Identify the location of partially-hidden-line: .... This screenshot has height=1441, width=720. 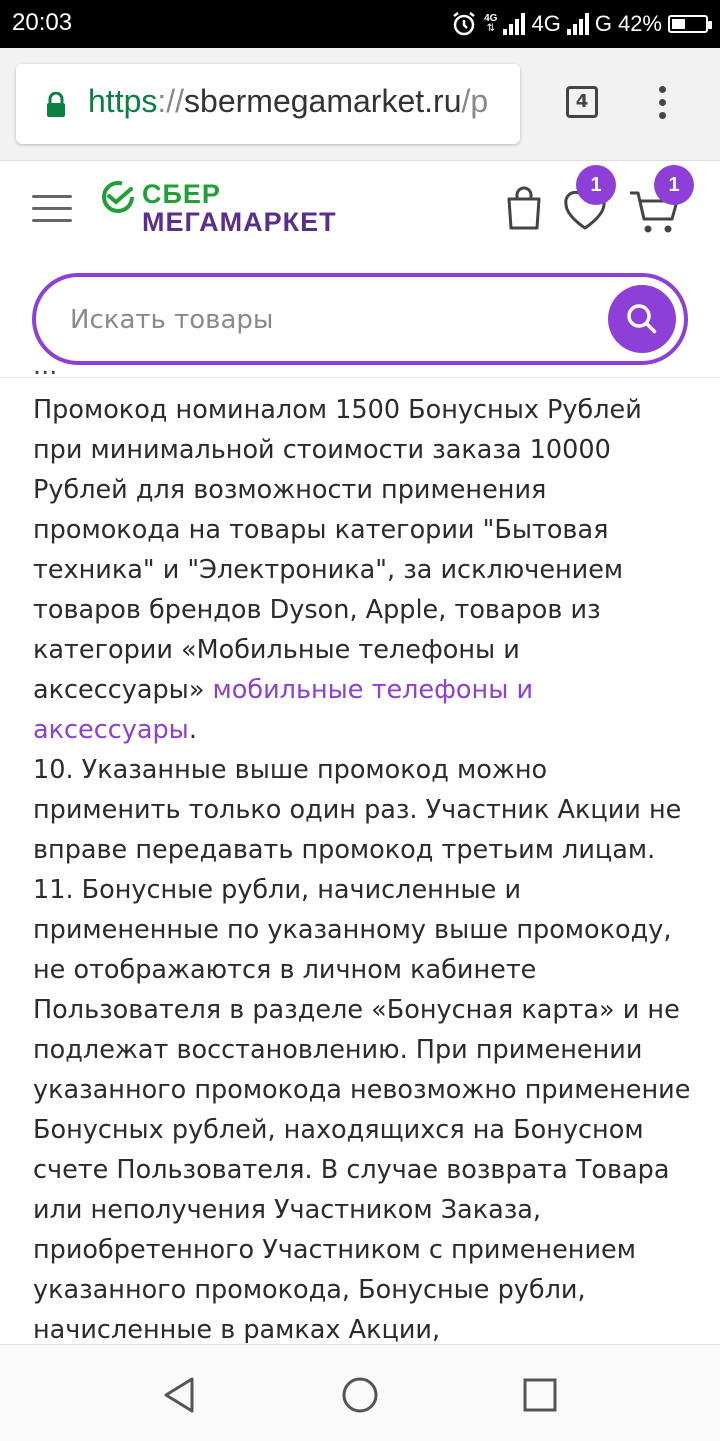
(45, 378).